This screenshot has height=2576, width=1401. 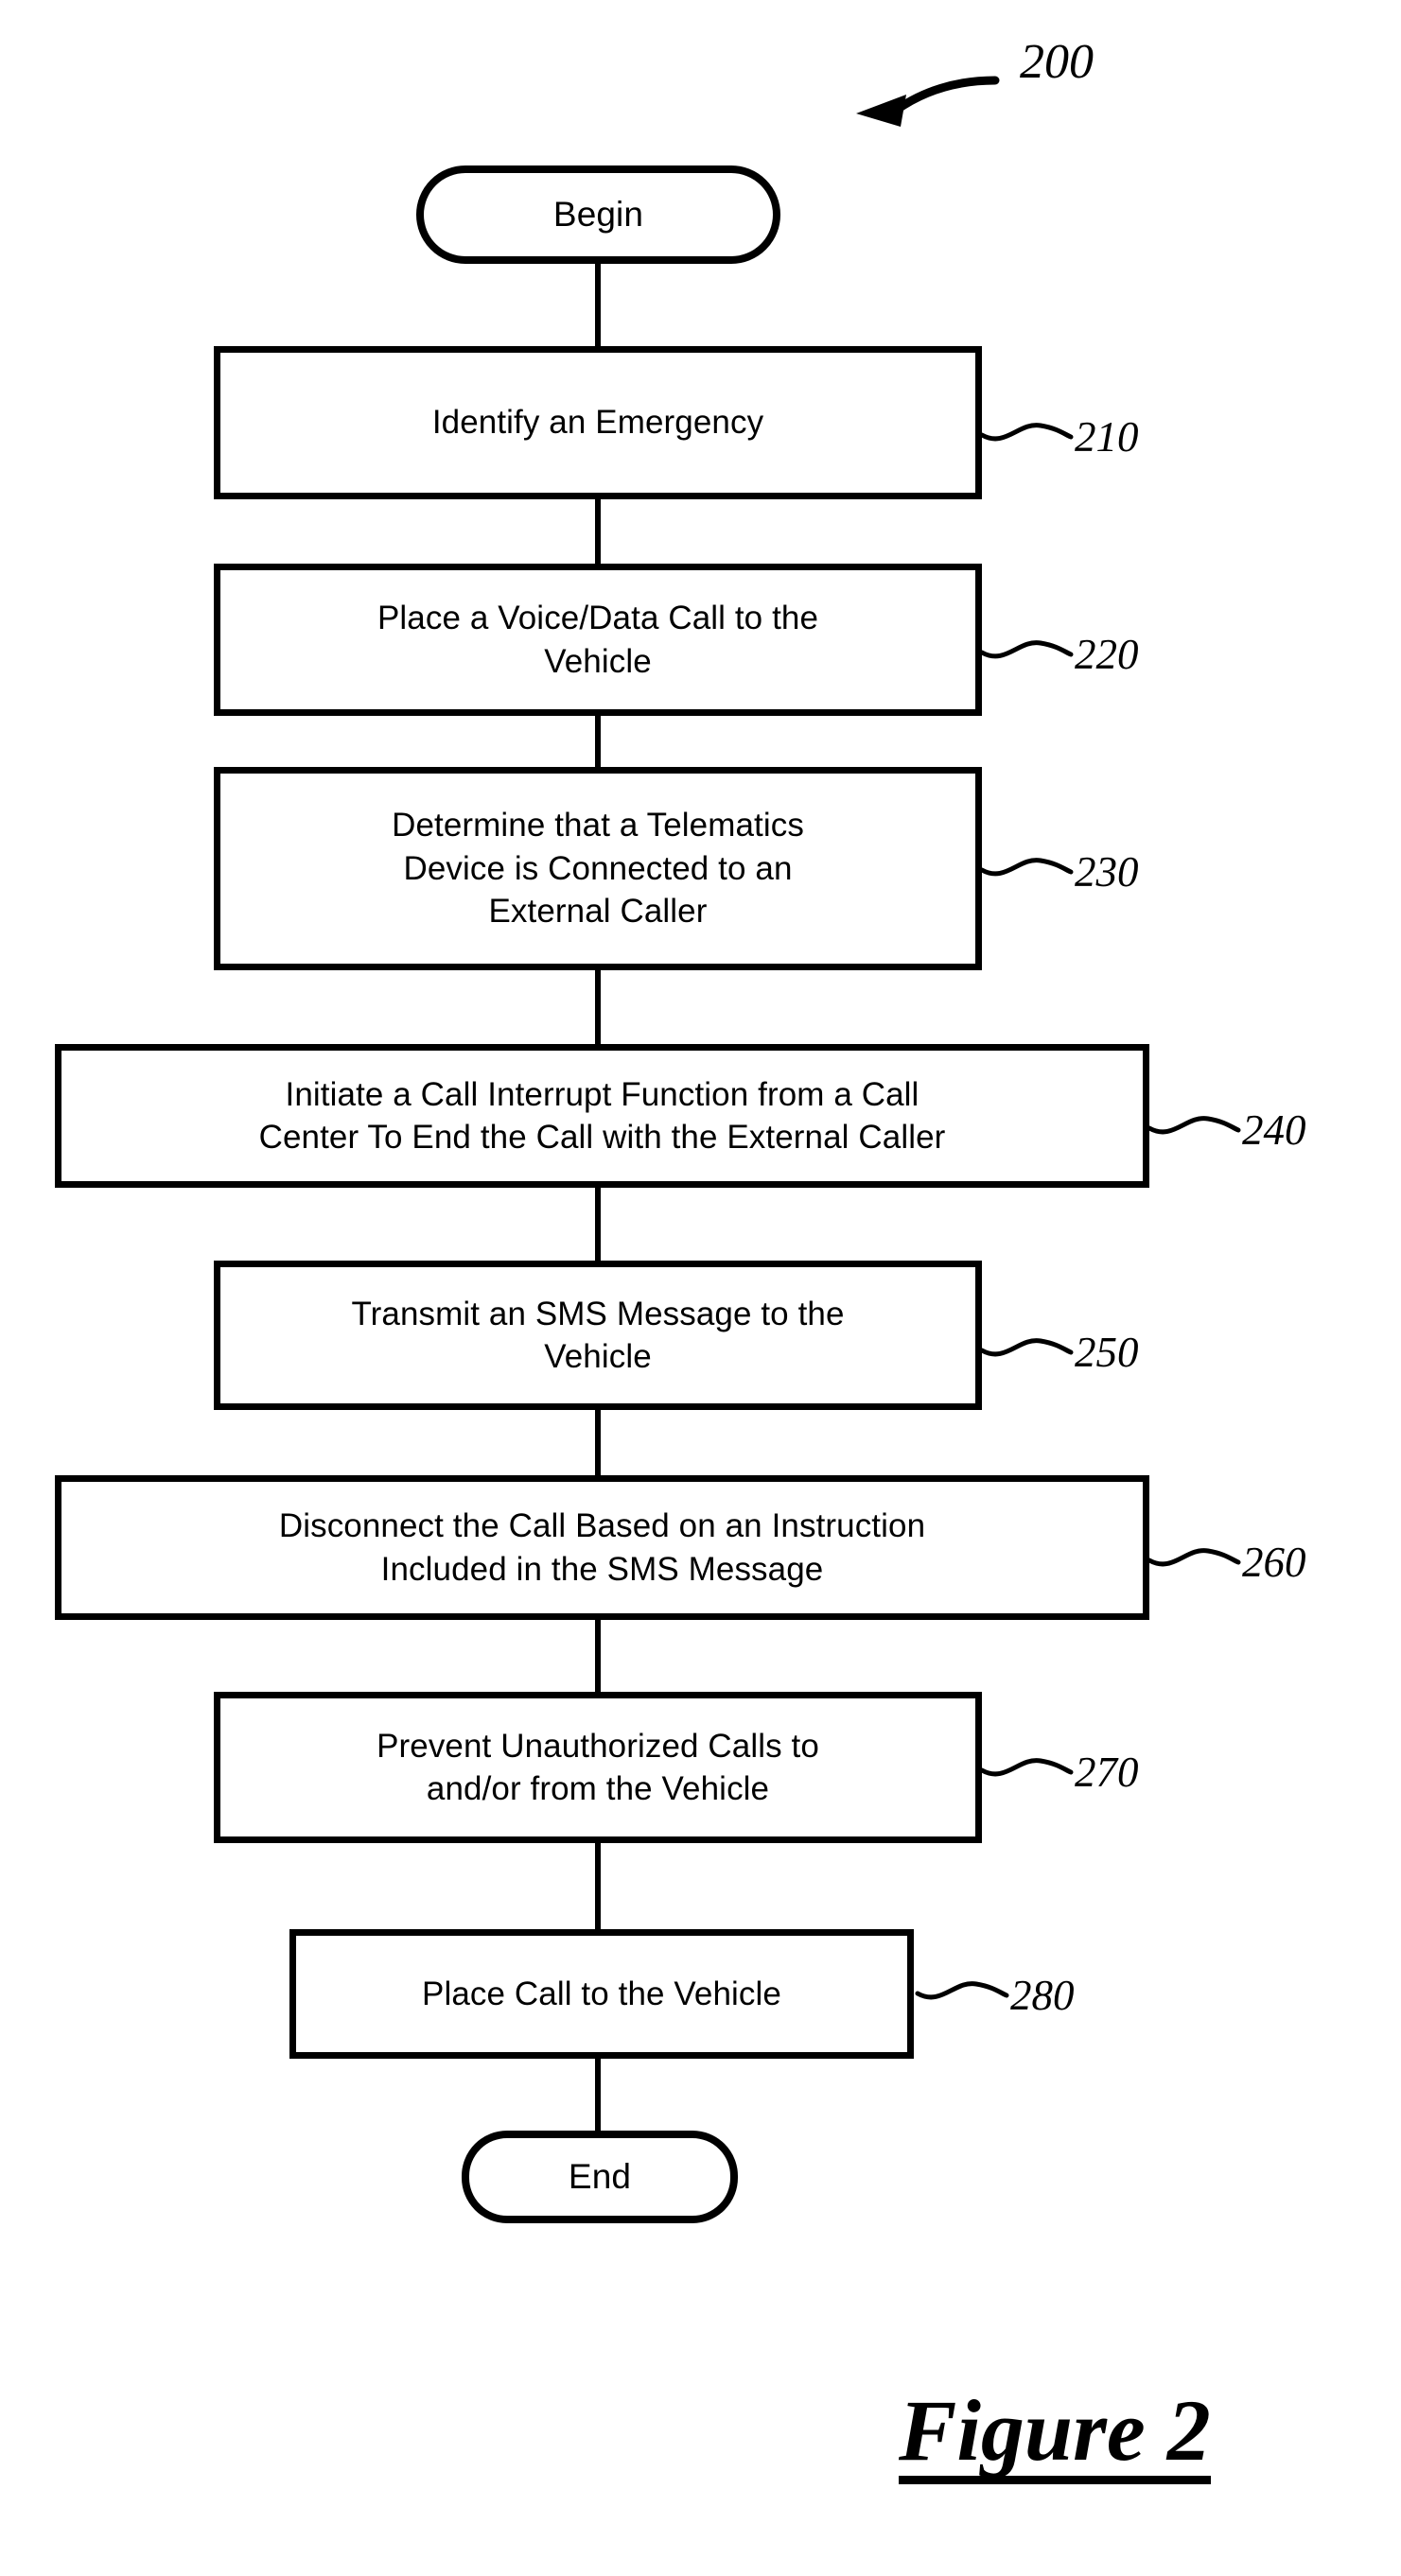 I want to click on flow-node-step-280-label: Place Call to the Vehicle, so click(x=601, y=1993).